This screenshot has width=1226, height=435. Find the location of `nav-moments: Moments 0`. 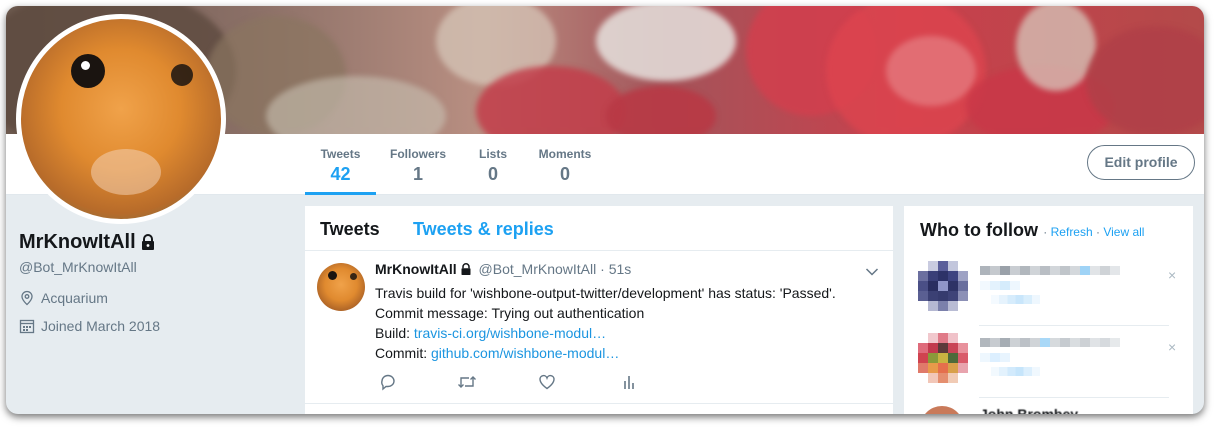

nav-moments: Moments 0 is located at coordinates (565, 164).